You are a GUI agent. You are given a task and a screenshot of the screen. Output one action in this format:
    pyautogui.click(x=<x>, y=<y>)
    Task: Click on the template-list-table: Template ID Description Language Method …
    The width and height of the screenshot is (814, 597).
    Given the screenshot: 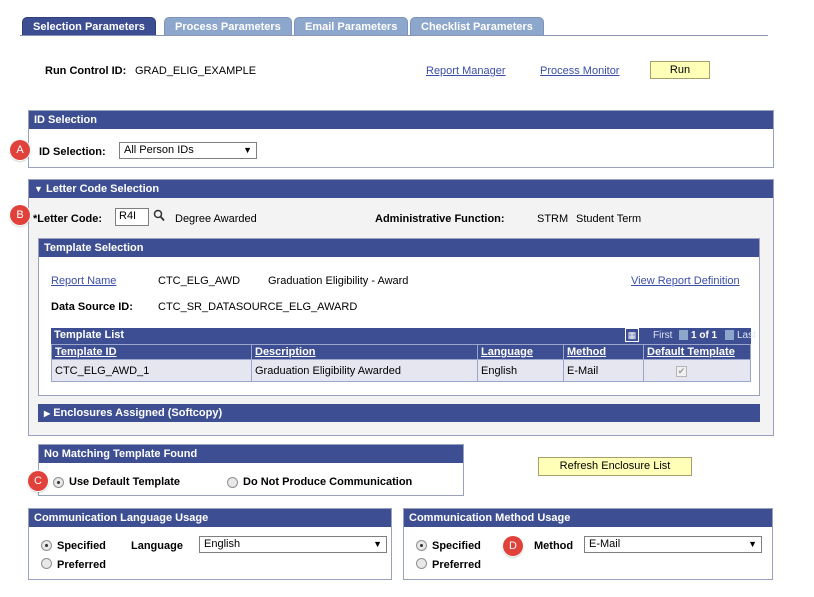 What is the action you would take?
    pyautogui.click(x=401, y=363)
    